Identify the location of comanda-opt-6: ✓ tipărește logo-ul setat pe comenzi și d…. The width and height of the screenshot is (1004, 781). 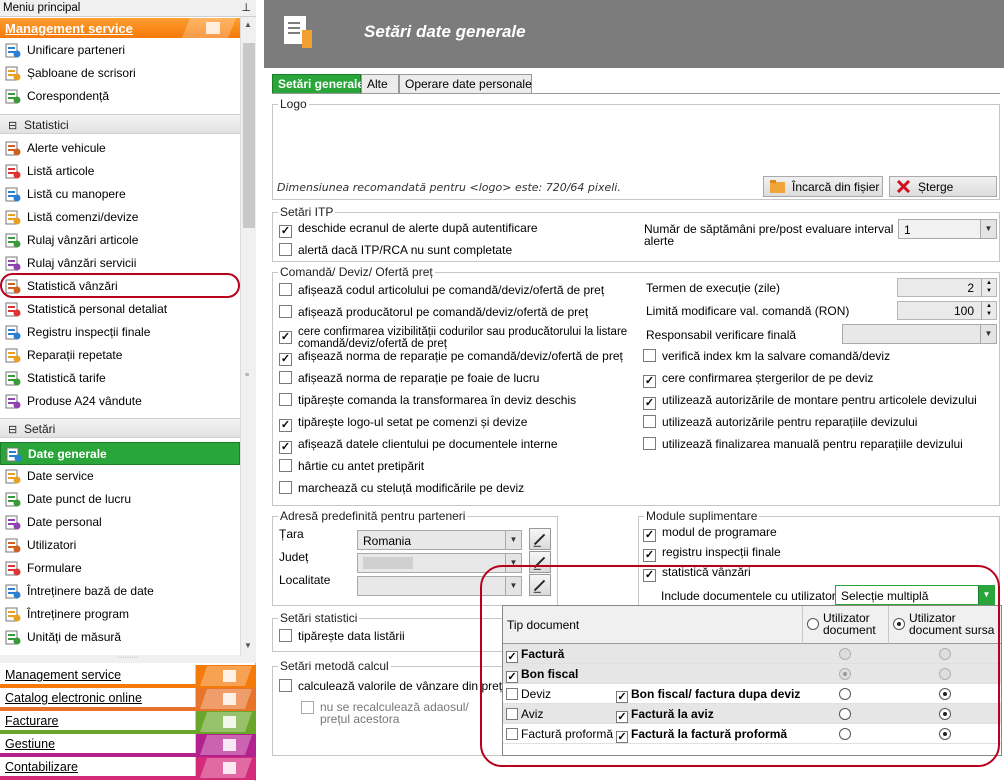
(403, 423).